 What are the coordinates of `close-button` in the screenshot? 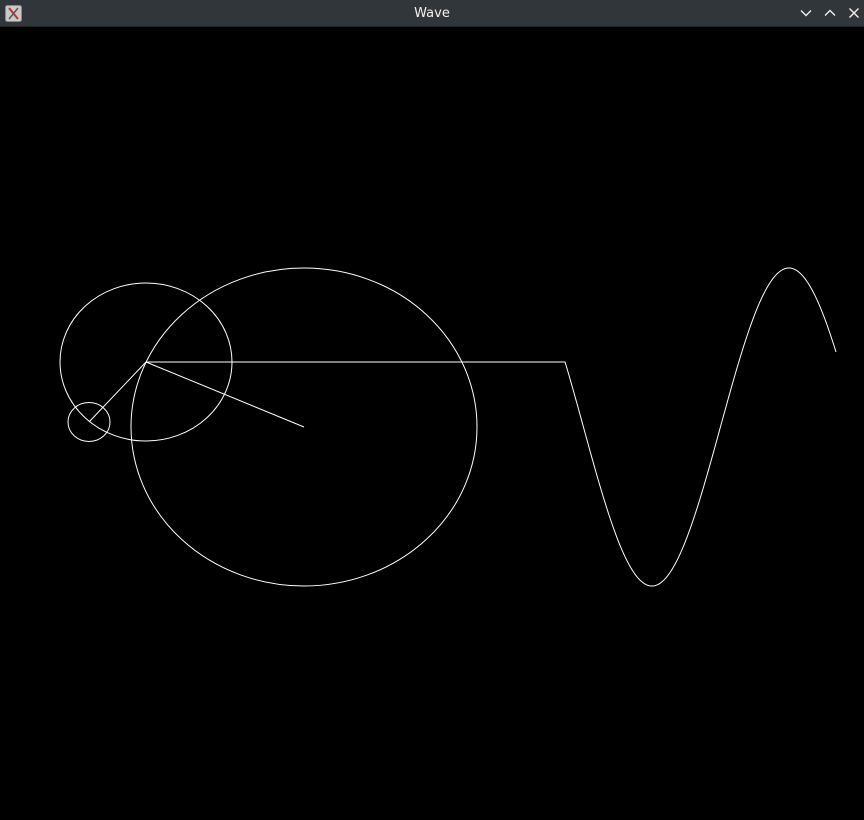 It's located at (854, 13).